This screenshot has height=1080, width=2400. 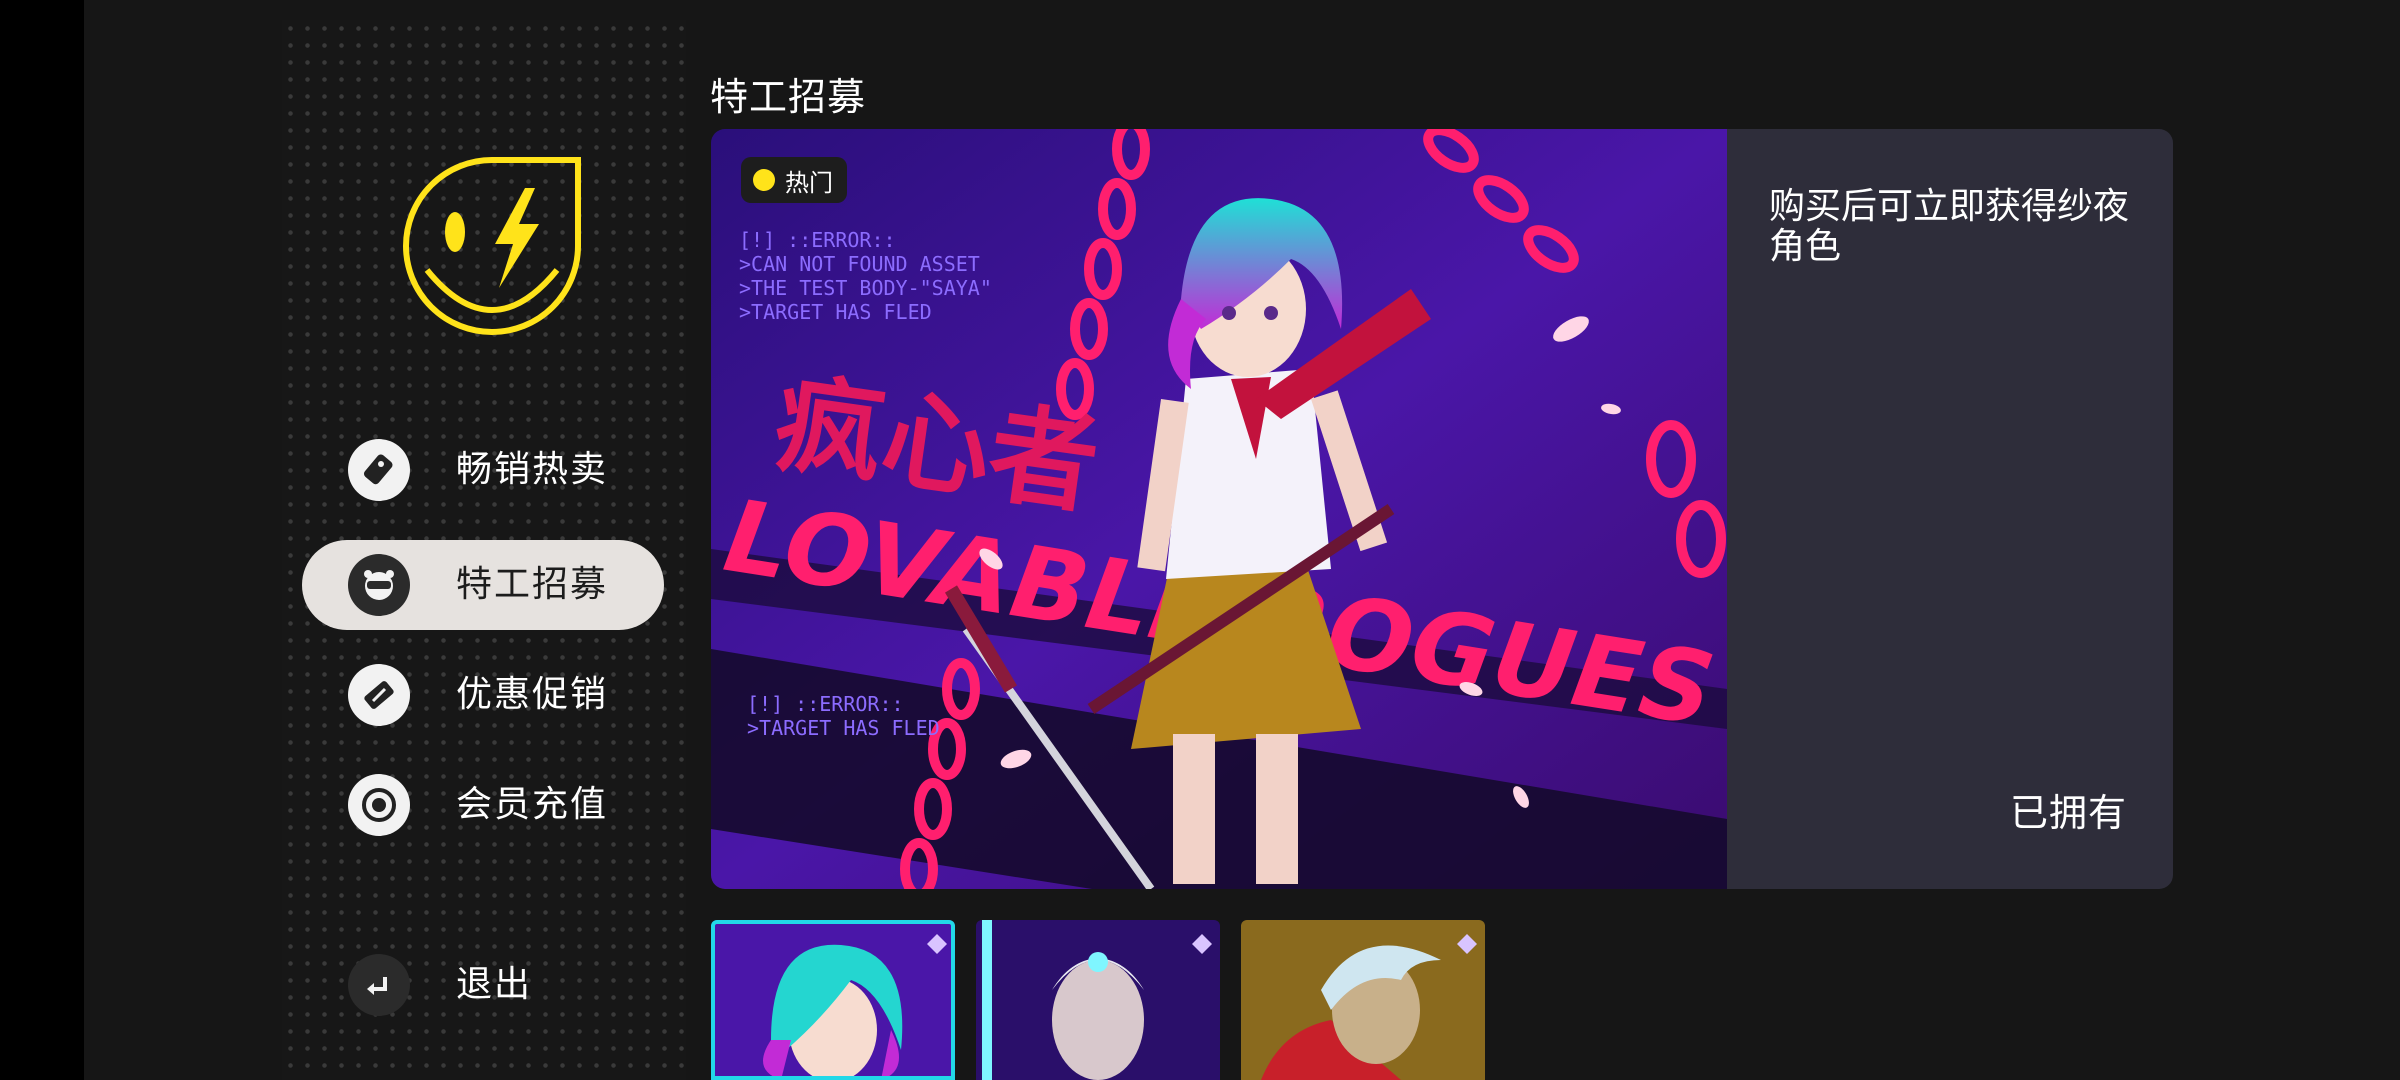 What do you see at coordinates (494, 984) in the screenshot?
I see `exit-label: 退出` at bounding box center [494, 984].